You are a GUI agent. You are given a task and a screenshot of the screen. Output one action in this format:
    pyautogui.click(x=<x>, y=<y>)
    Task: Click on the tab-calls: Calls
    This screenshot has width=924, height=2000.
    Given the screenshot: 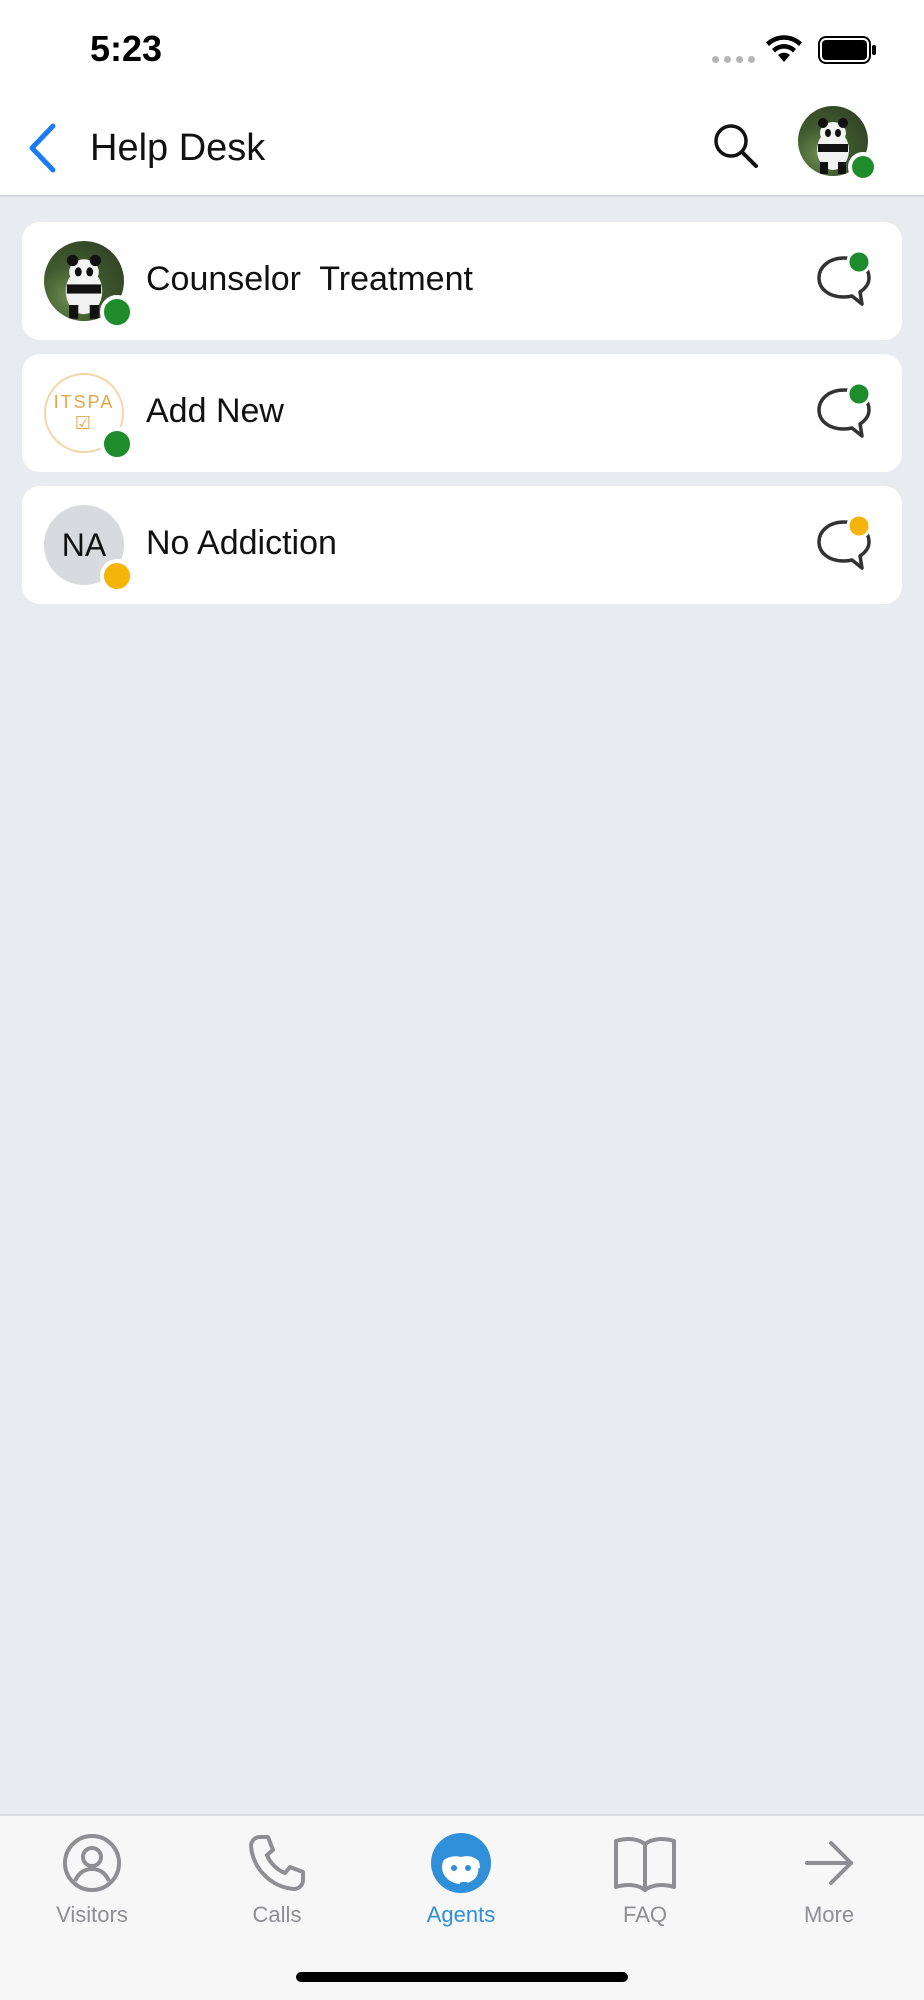 What is the action you would take?
    pyautogui.click(x=277, y=1885)
    